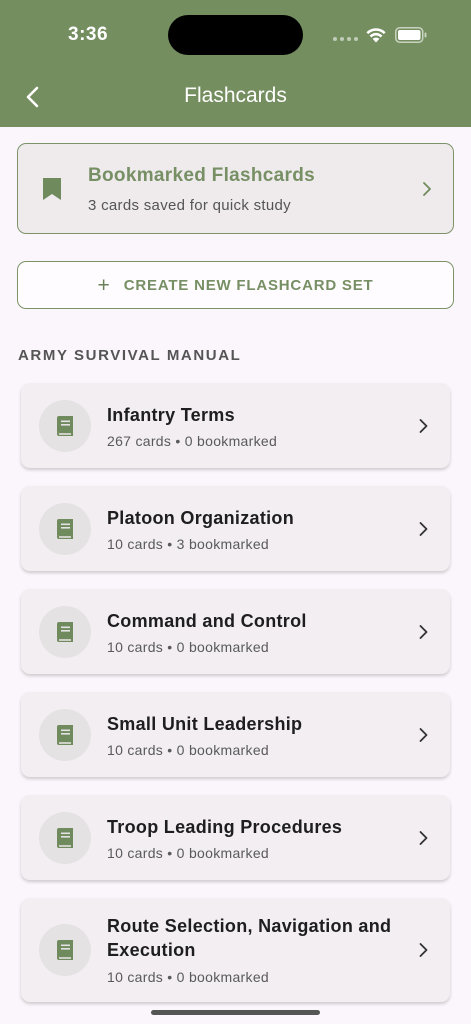 The height and width of the screenshot is (1024, 471). What do you see at coordinates (411, 35) in the screenshot?
I see `battery-icon` at bounding box center [411, 35].